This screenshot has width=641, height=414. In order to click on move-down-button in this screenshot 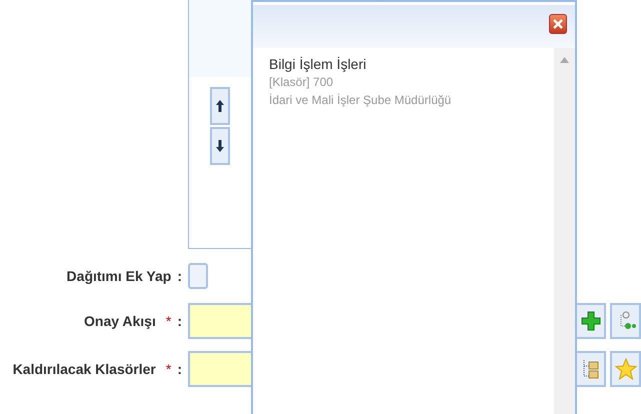, I will do `click(220, 146)`.